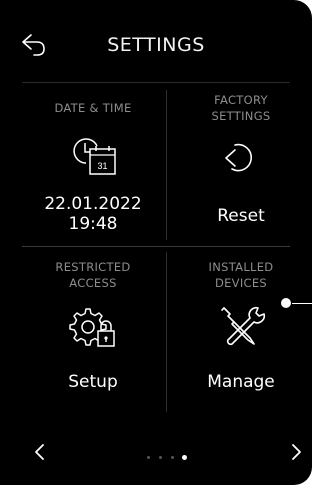  Describe the element at coordinates (156, 82) in the screenshot. I see `header-divider` at that location.